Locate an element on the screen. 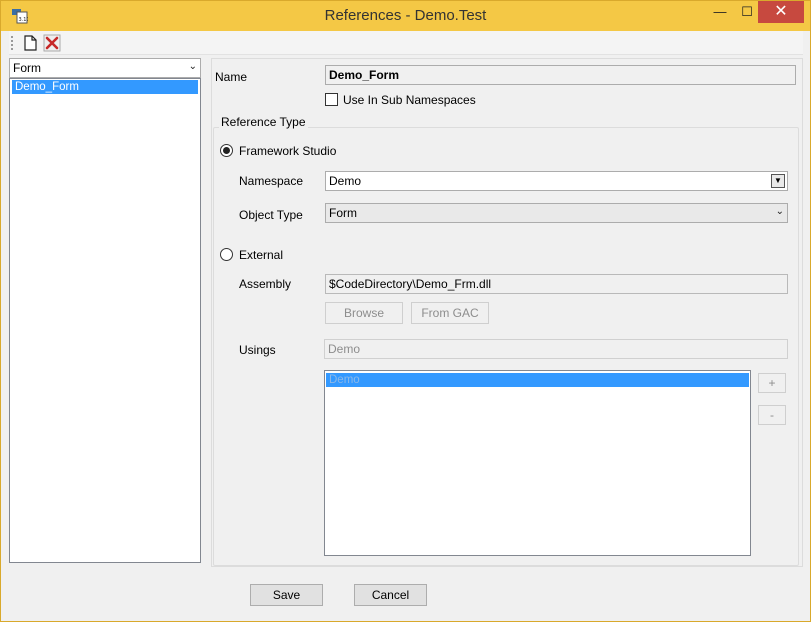 Image resolution: width=811 pixels, height=622 pixels. remove-using-button: - is located at coordinates (772, 415).